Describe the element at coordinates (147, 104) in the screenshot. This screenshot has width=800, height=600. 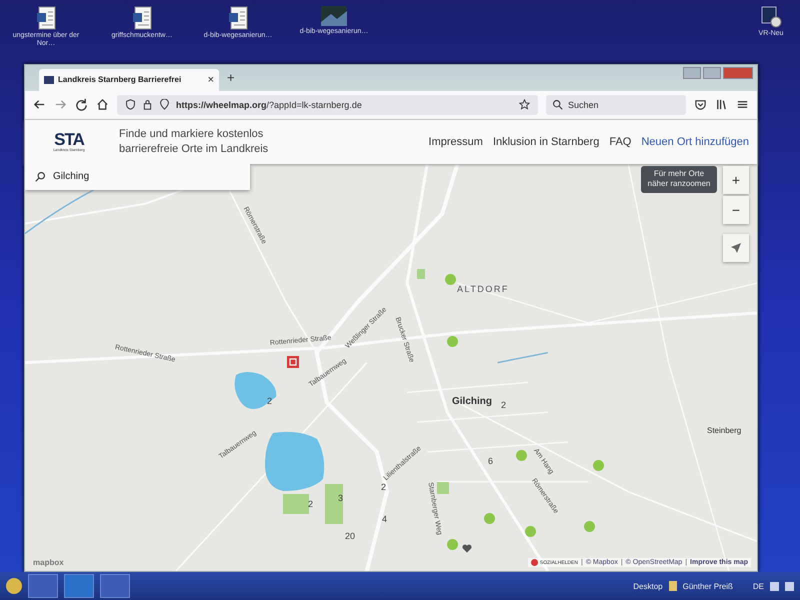
I see `lock-icon` at that location.